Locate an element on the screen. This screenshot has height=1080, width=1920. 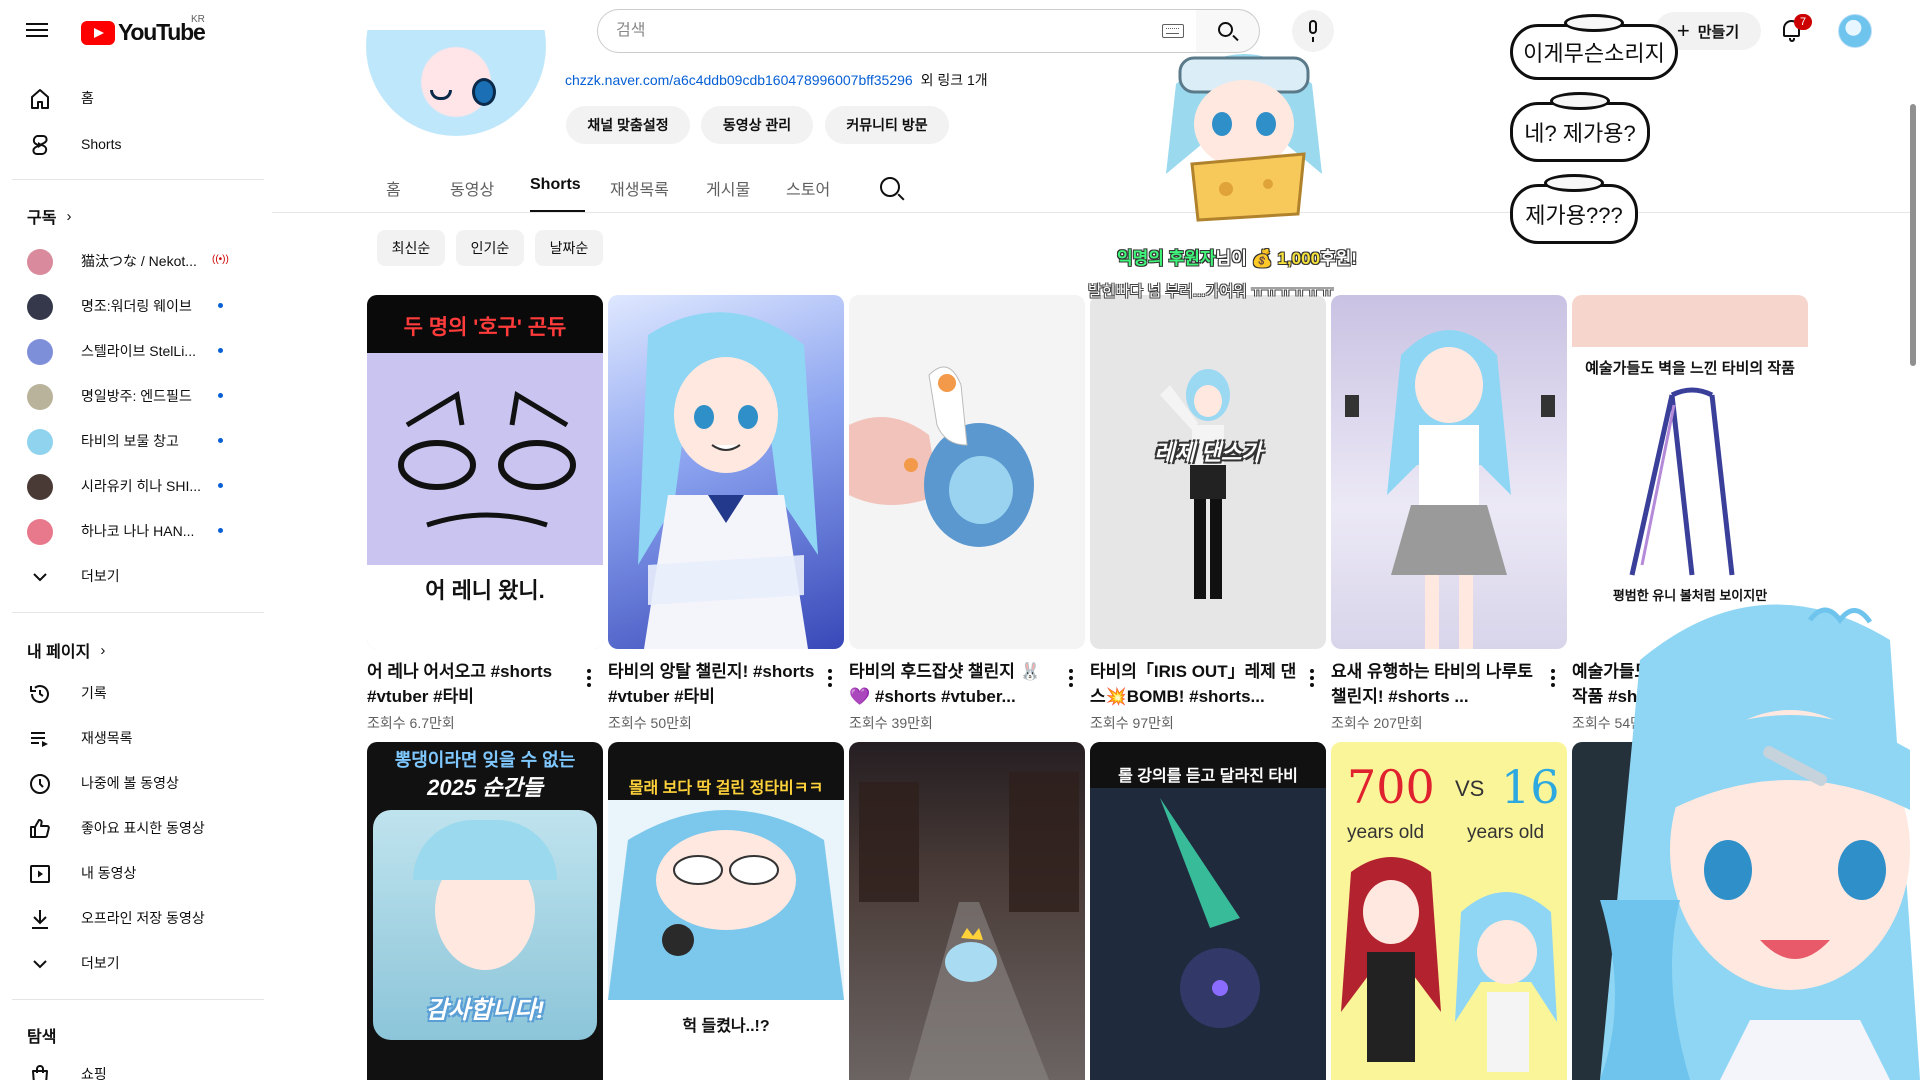
thumbnail-caption: 헉 들켰나..!? is located at coordinates (726, 1026).